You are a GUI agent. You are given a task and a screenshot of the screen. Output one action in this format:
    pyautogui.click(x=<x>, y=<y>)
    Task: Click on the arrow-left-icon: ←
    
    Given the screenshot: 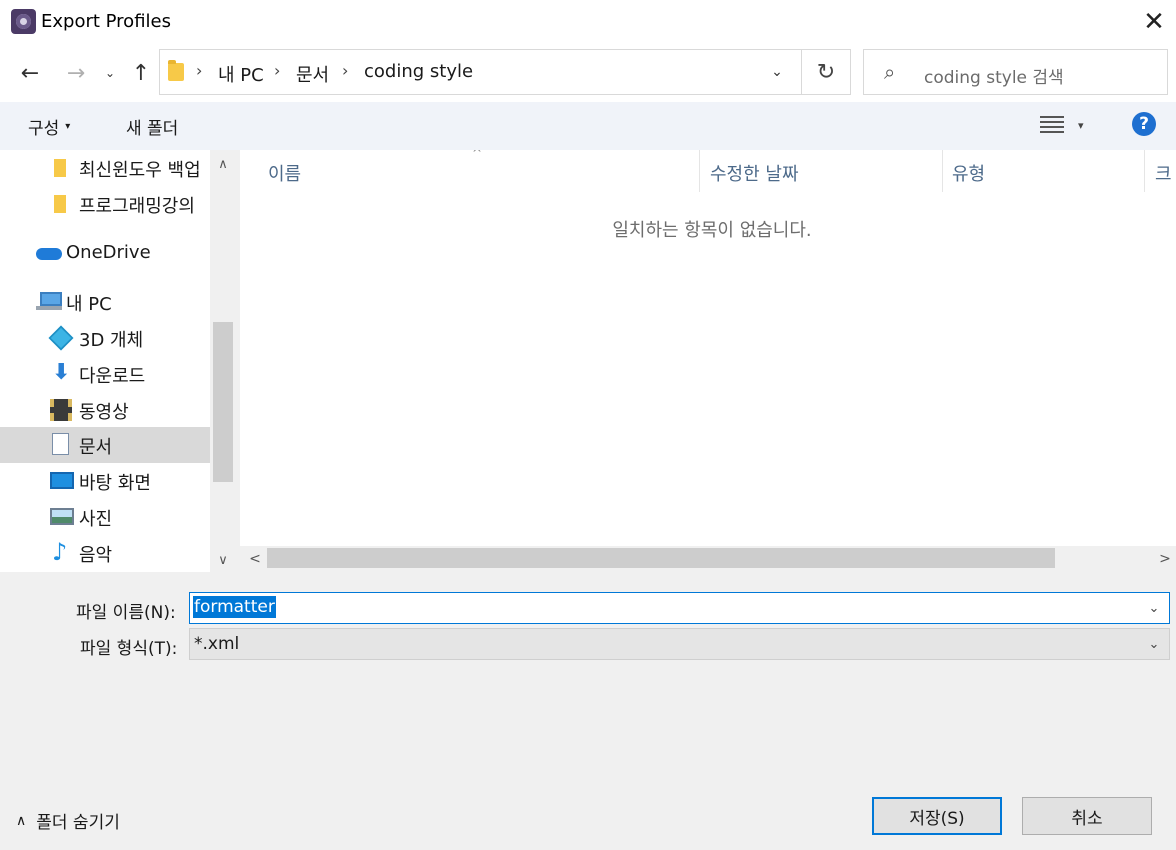 What is the action you would take?
    pyautogui.click(x=30, y=73)
    